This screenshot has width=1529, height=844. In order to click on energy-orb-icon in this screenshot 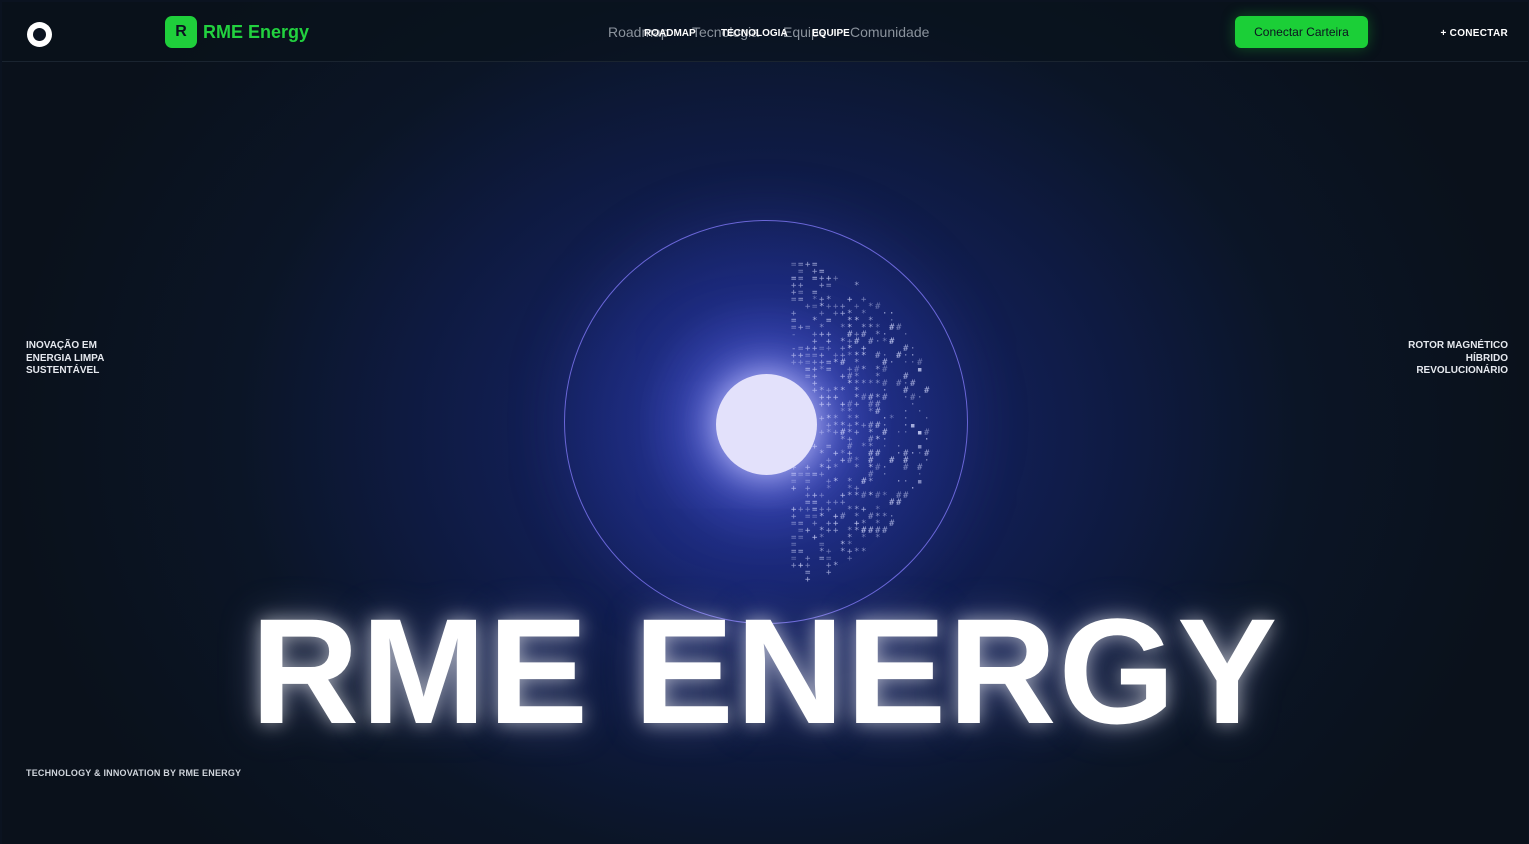, I will do `click(766, 424)`.